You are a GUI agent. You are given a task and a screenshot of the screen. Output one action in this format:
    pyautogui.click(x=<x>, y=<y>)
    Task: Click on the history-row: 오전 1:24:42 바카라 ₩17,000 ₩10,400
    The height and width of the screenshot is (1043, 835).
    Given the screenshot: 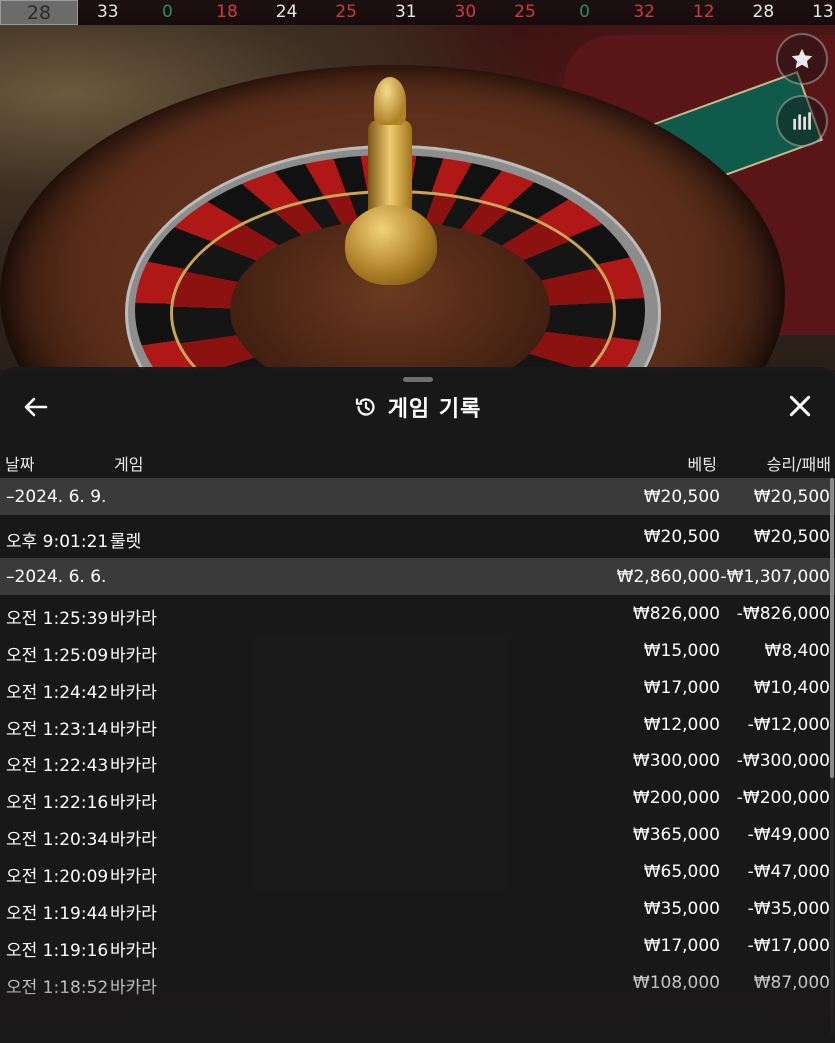 What is the action you would take?
    pyautogui.click(x=417, y=687)
    